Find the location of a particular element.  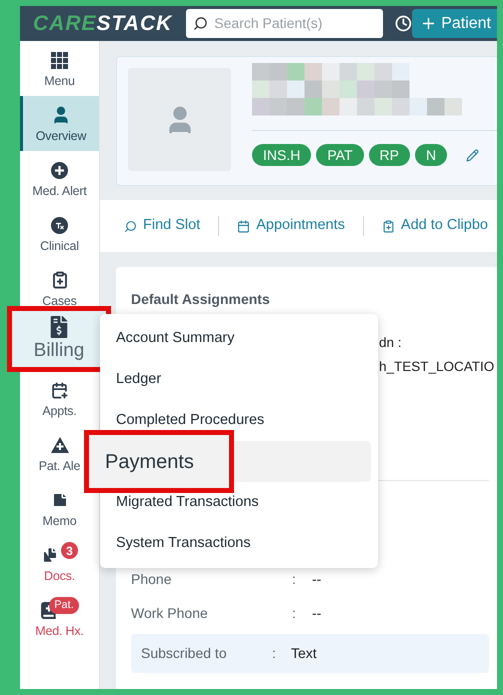

sidebar-item: Clinical is located at coordinates (59, 233).